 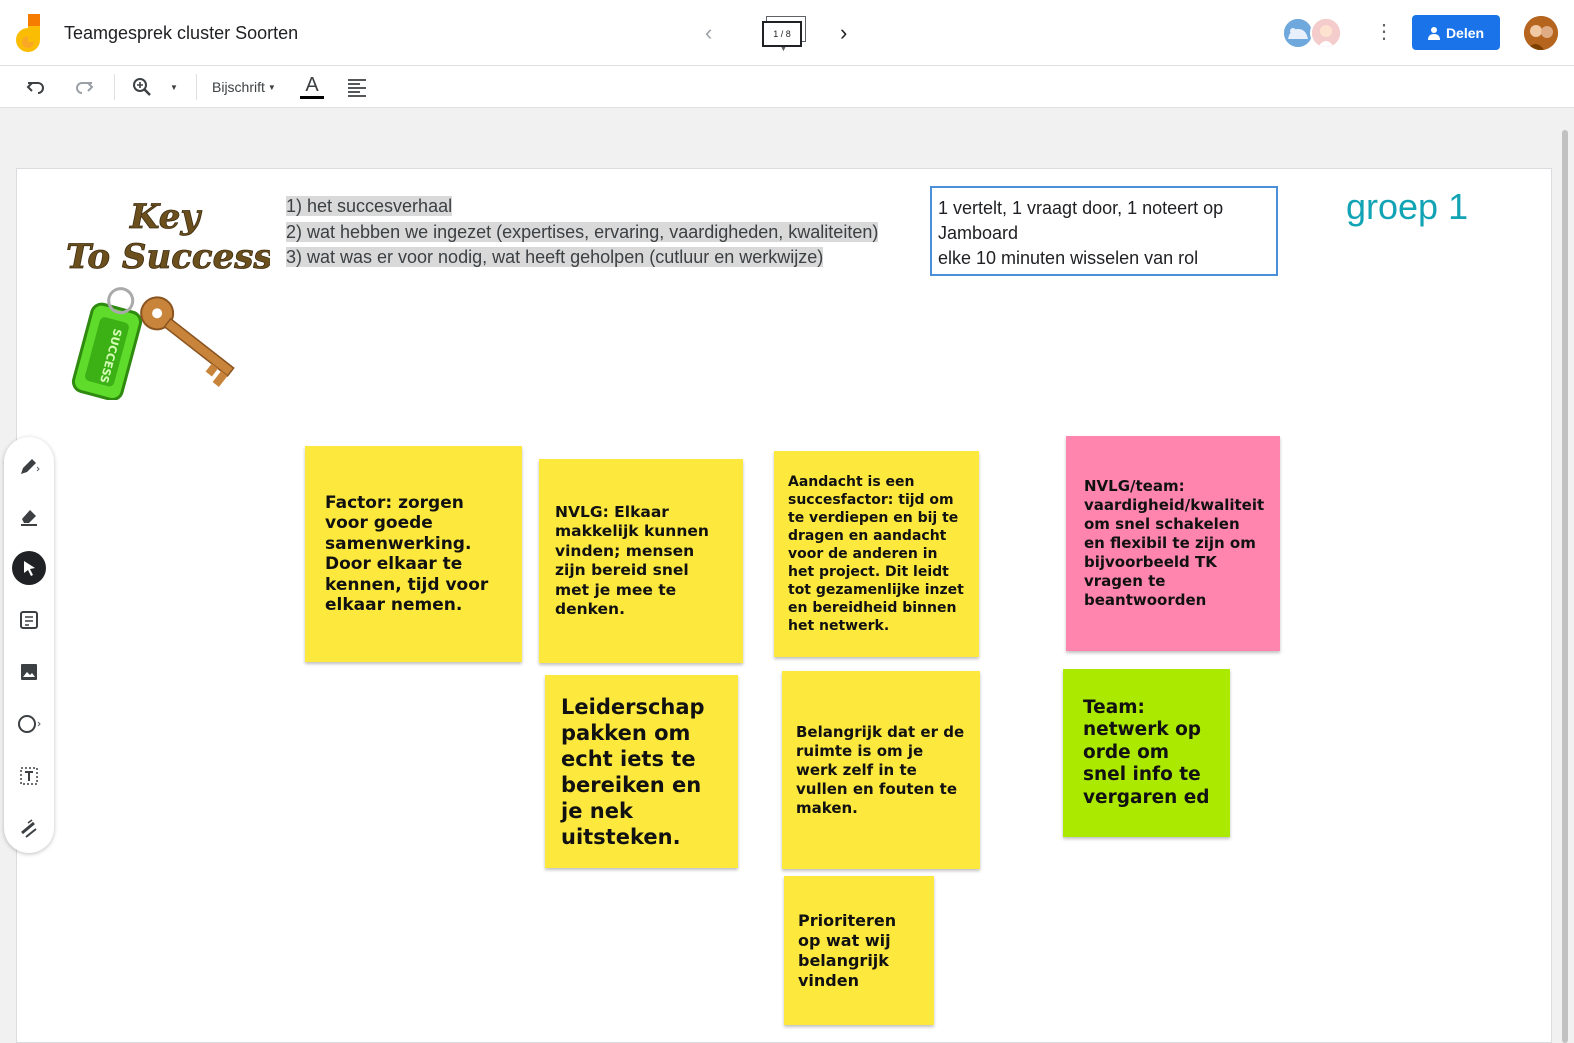 What do you see at coordinates (369, 206) in the screenshot?
I see `instruction-line: 1) het succesverhaal` at bounding box center [369, 206].